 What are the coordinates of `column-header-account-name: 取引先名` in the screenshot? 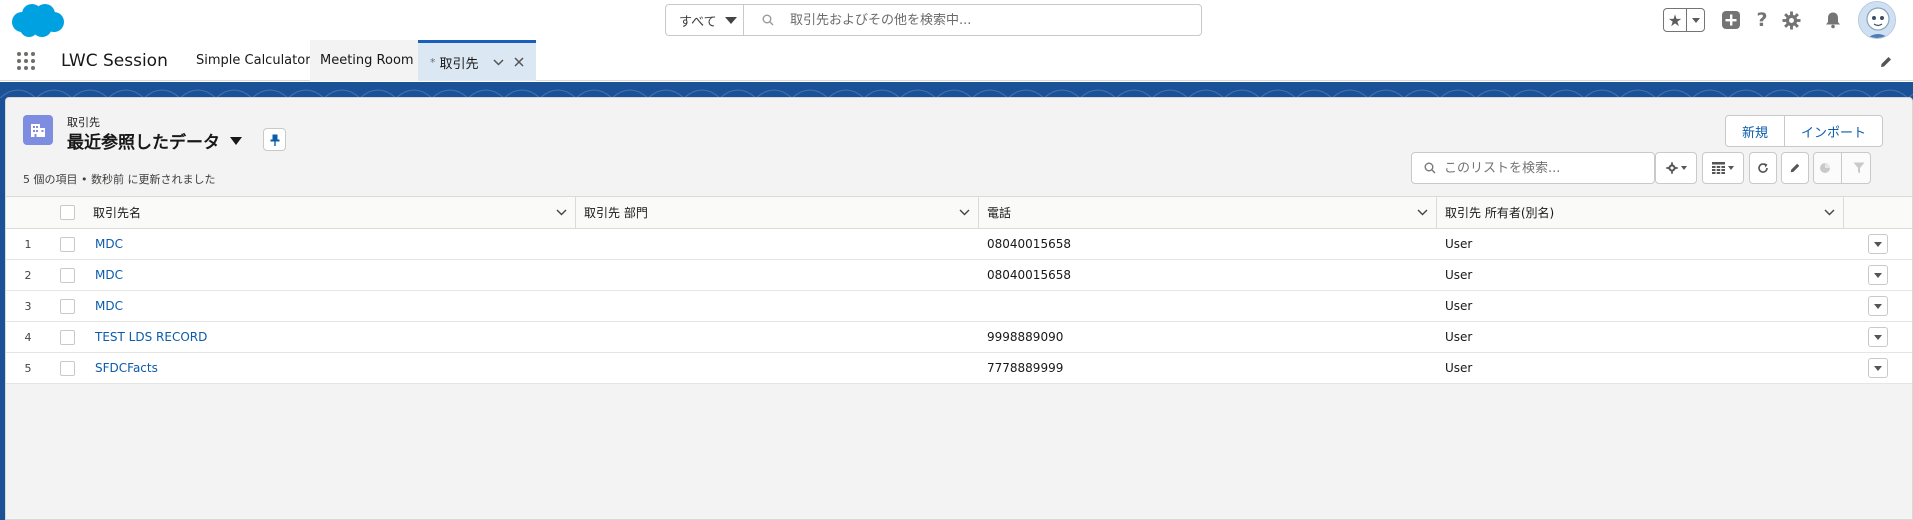 It's located at (330, 212).